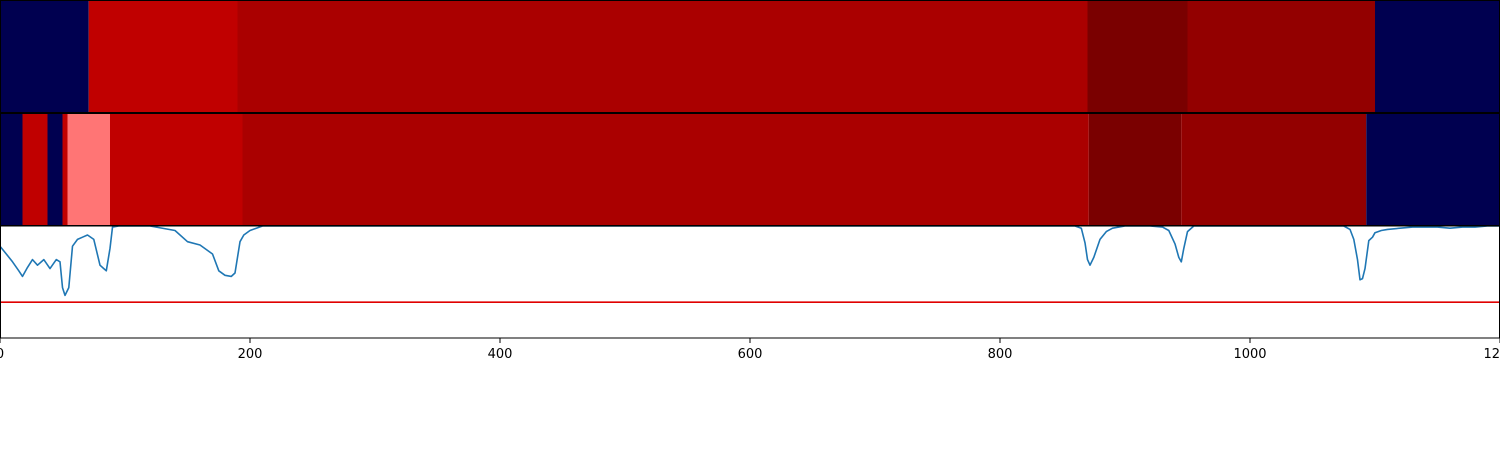 This screenshot has width=1500, height=450. What do you see at coordinates (1491, 354) in the screenshot?
I see `x-tick-label-1200: 1200` at bounding box center [1491, 354].